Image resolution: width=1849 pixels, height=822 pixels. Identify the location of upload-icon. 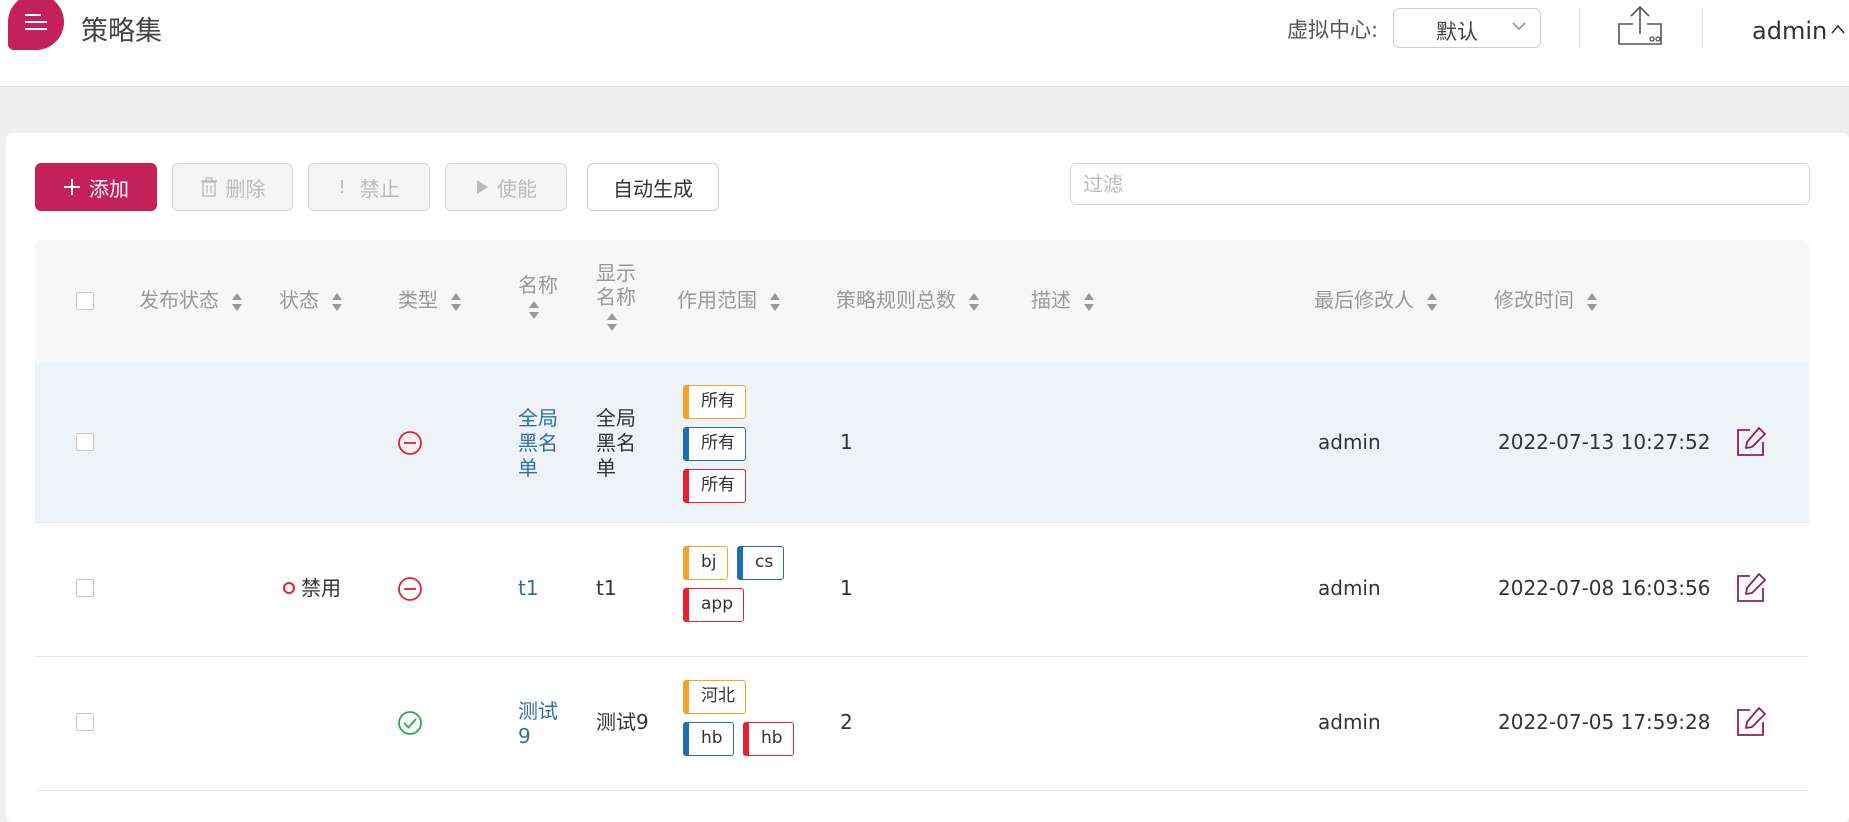
(1640, 25).